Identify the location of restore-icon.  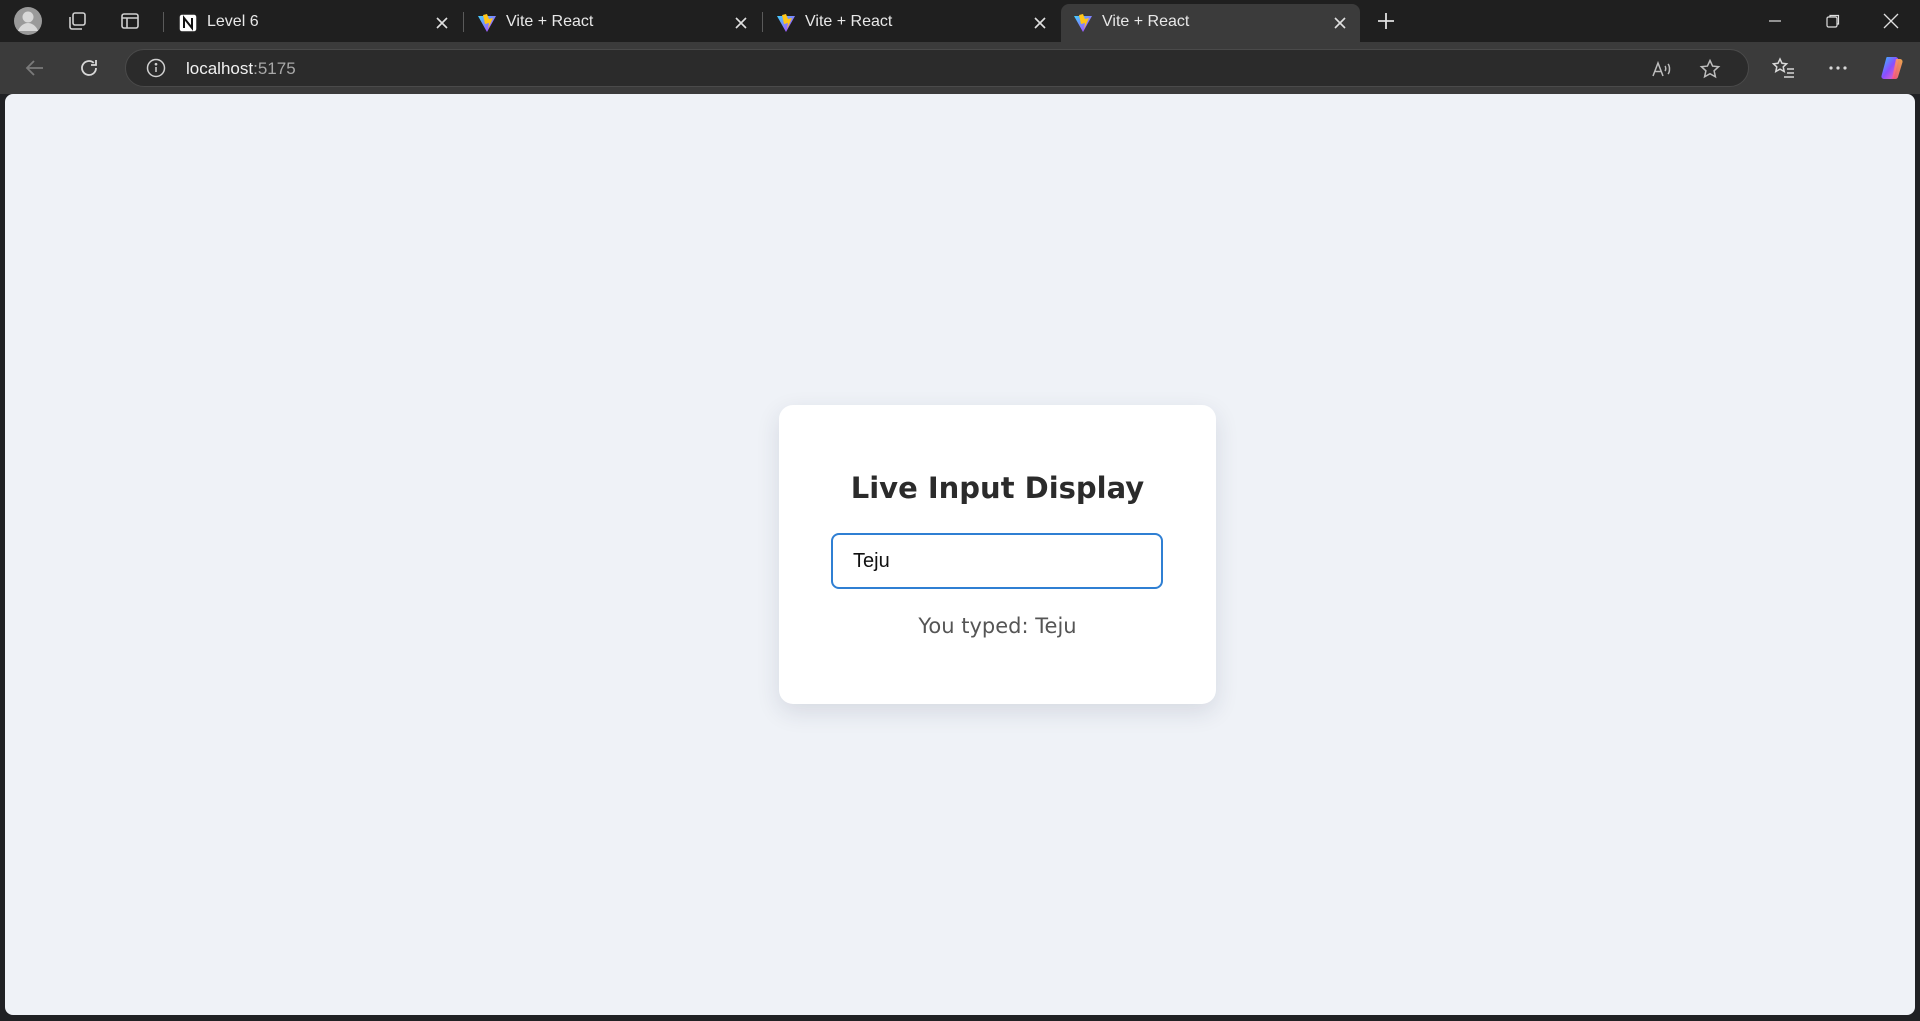
(1833, 21).